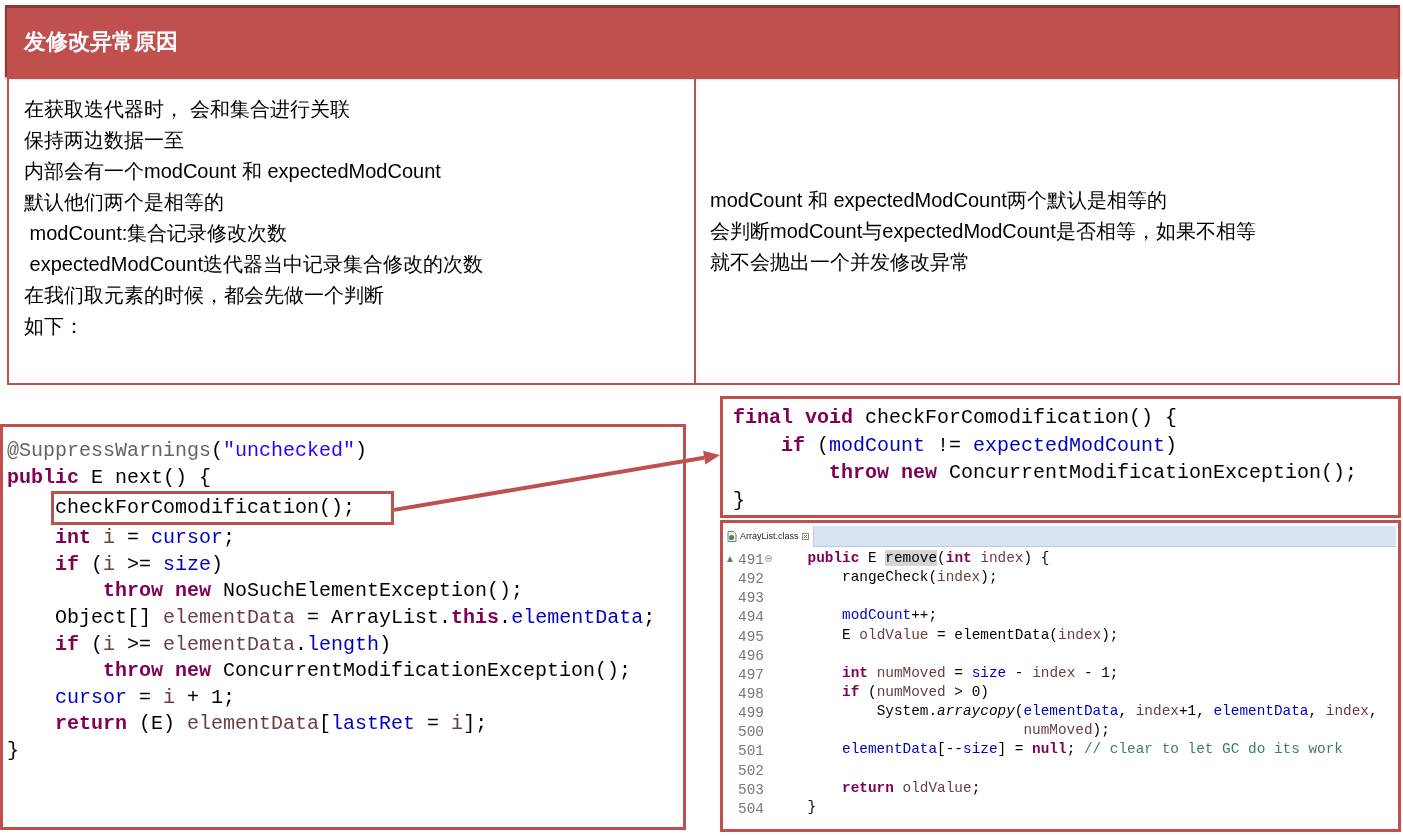 This screenshot has height=836, width=1403. What do you see at coordinates (145, 538) in the screenshot?
I see `code-line: int i = cursor;` at bounding box center [145, 538].